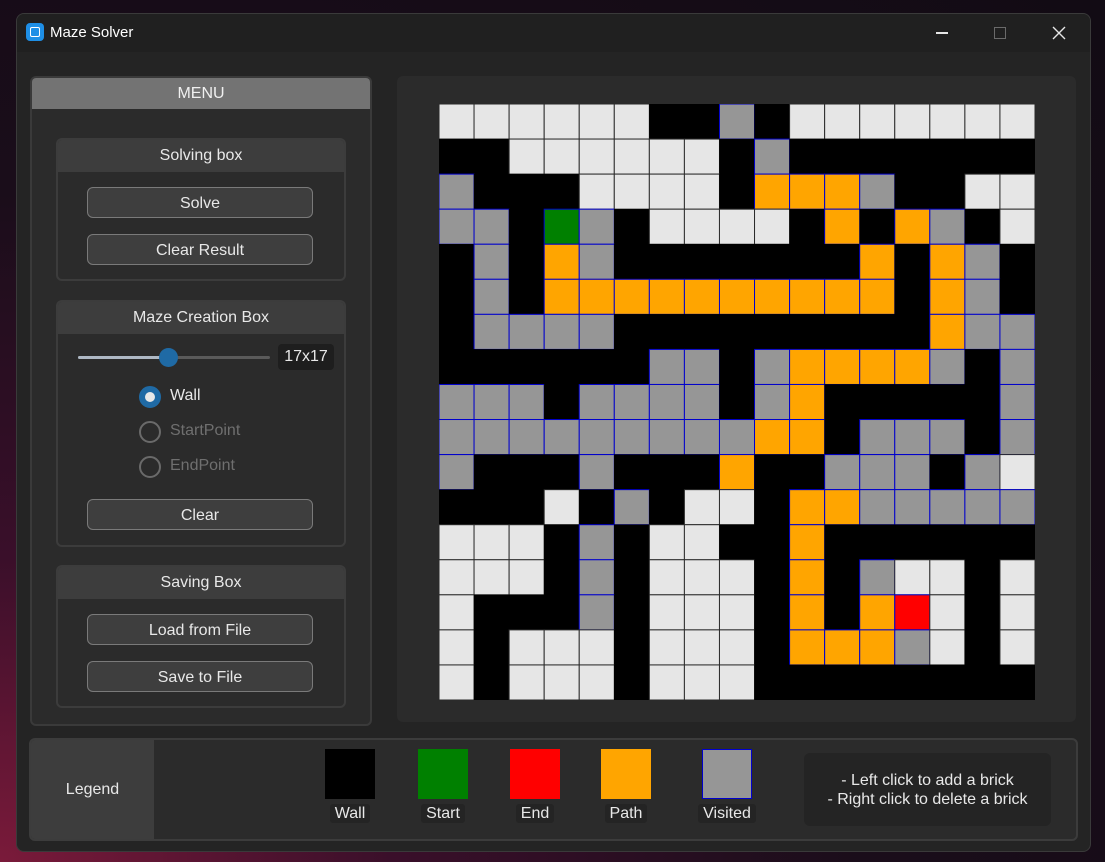 The height and width of the screenshot is (862, 1105). Describe the element at coordinates (200, 514) in the screenshot. I see `clear-maze-button: Clear` at that location.